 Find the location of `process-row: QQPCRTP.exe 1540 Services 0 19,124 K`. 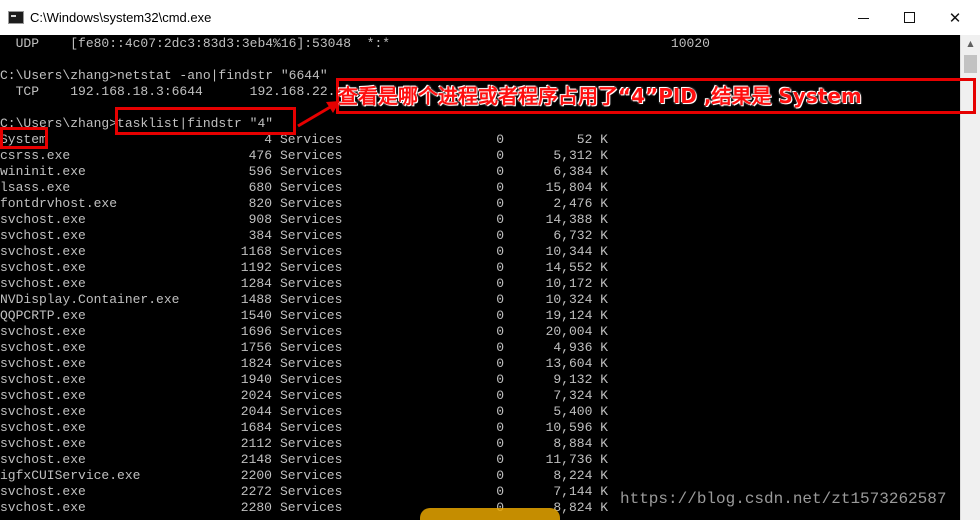

process-row: QQPCRTP.exe 1540 Services 0 19,124 K is located at coordinates (480, 316).